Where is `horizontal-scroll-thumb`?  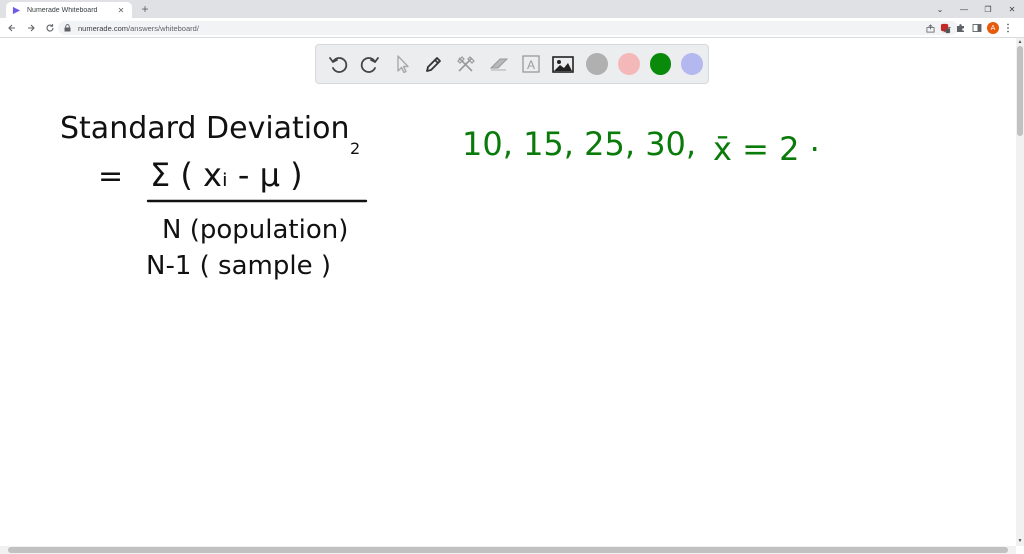 horizontal-scroll-thumb is located at coordinates (508, 550).